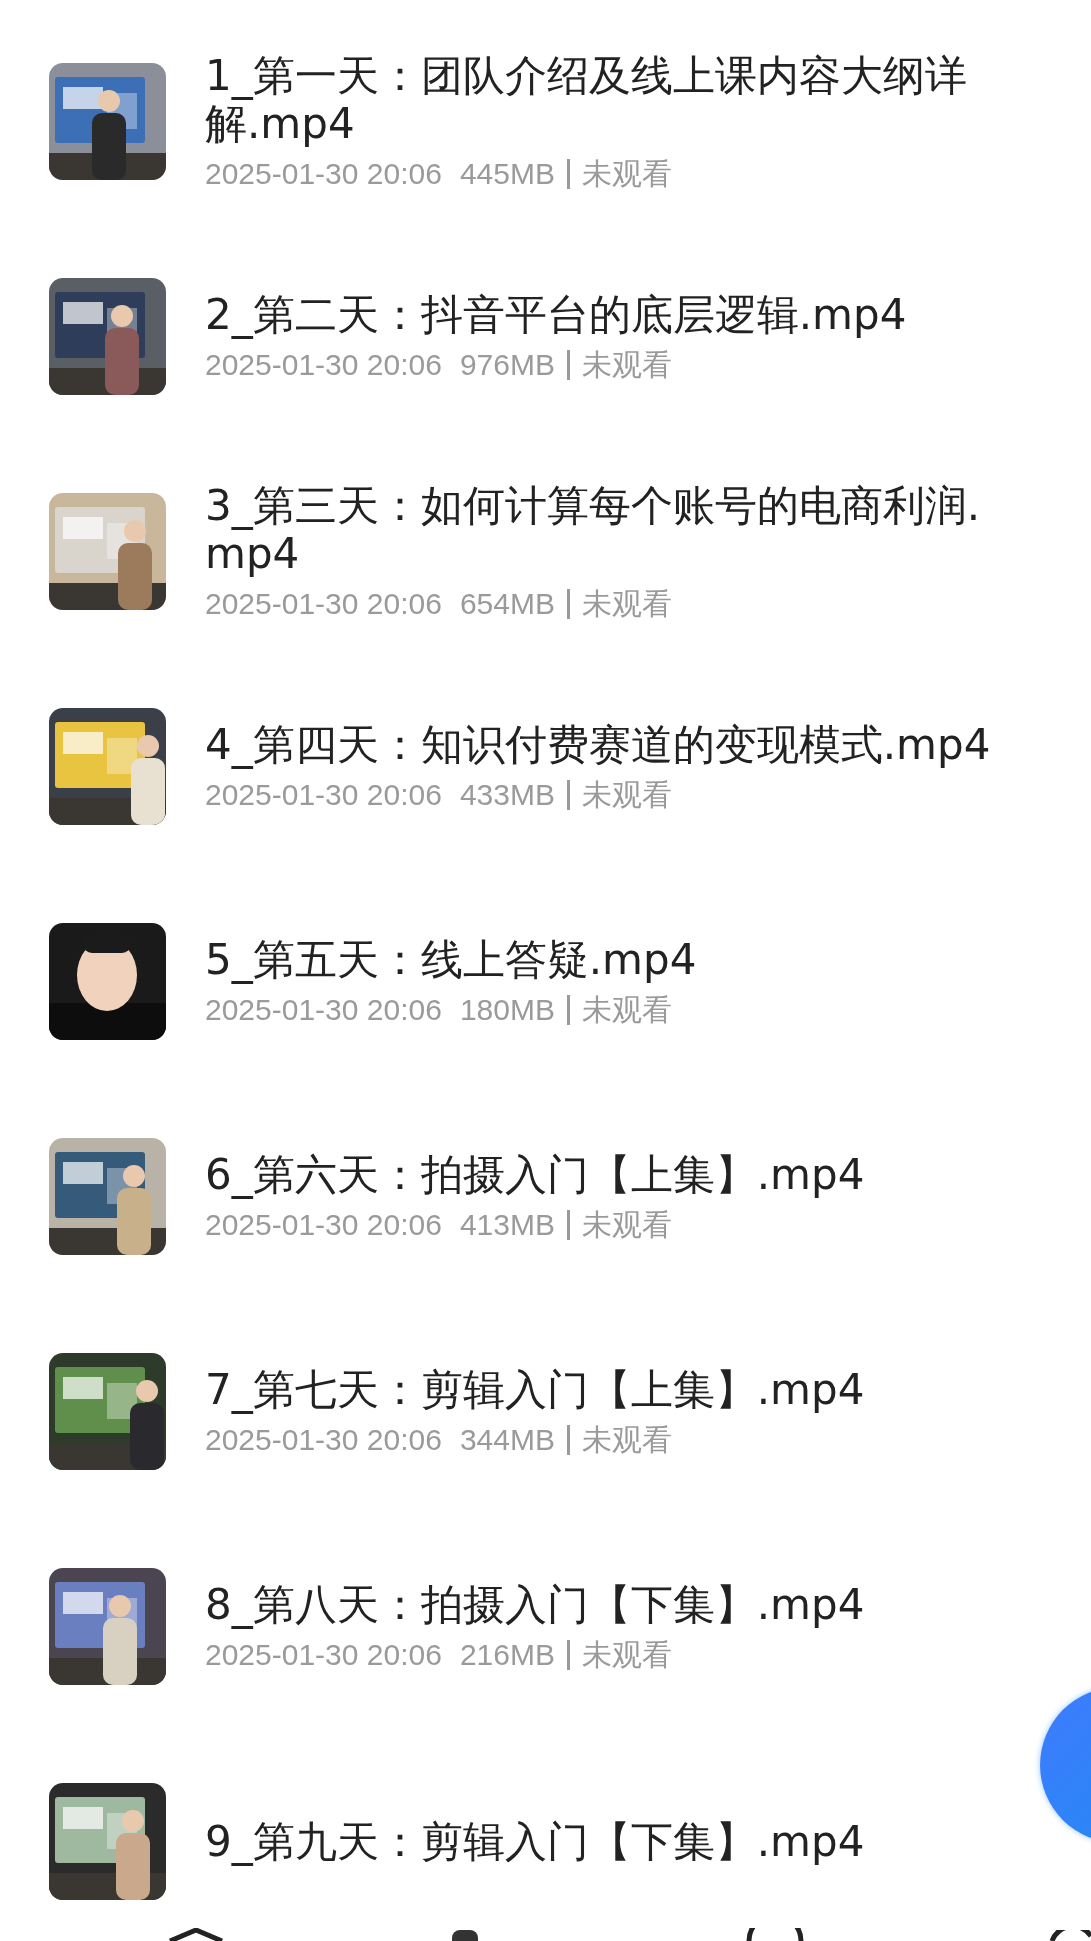 Image resolution: width=1091 pixels, height=1941 pixels. What do you see at coordinates (605, 99) in the screenshot?
I see `video-title: 1_第一天：团队介绍及线上课内容大纲详解.mp4` at bounding box center [605, 99].